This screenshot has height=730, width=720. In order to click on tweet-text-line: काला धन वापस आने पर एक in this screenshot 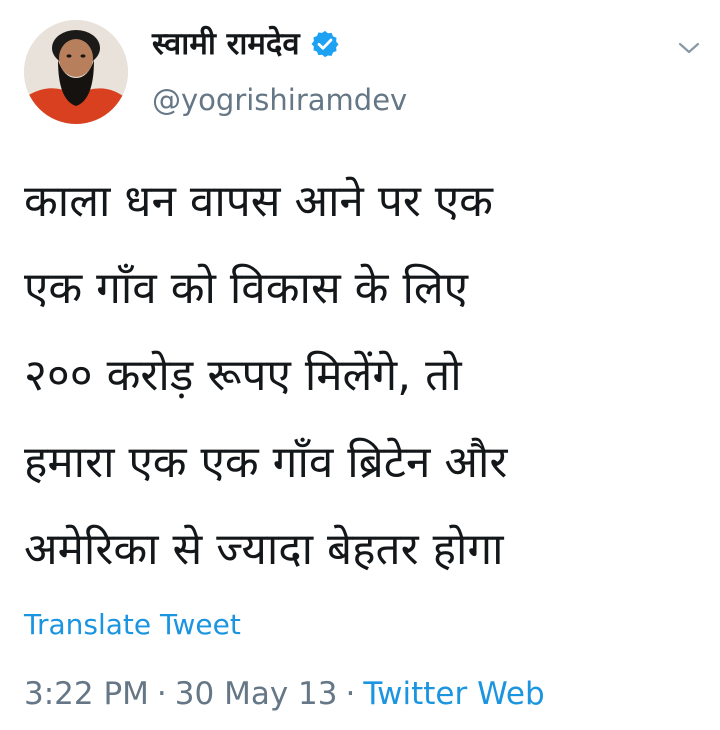, I will do `click(258, 201)`.